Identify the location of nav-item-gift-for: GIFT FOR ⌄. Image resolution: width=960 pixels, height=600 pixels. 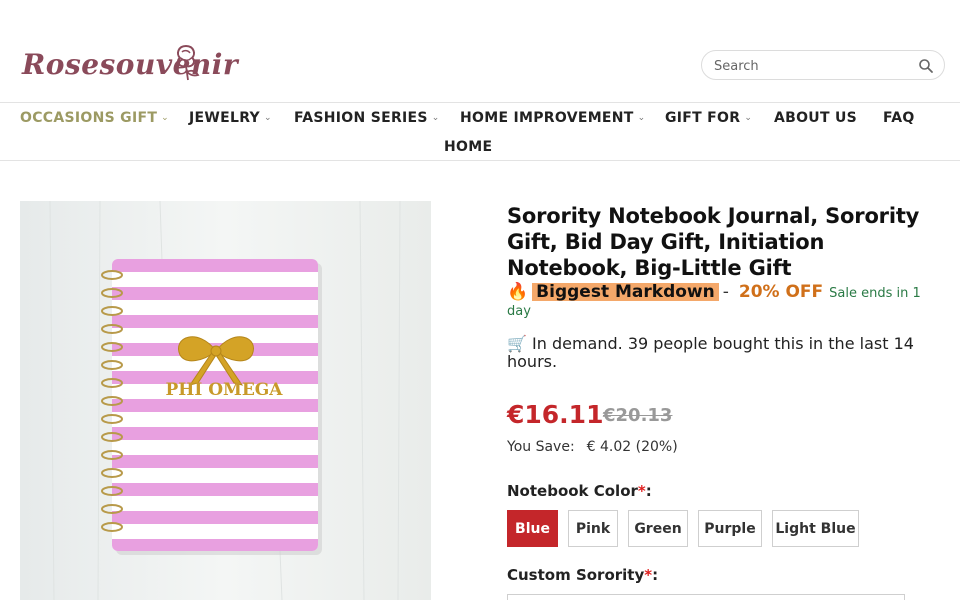
(708, 118).